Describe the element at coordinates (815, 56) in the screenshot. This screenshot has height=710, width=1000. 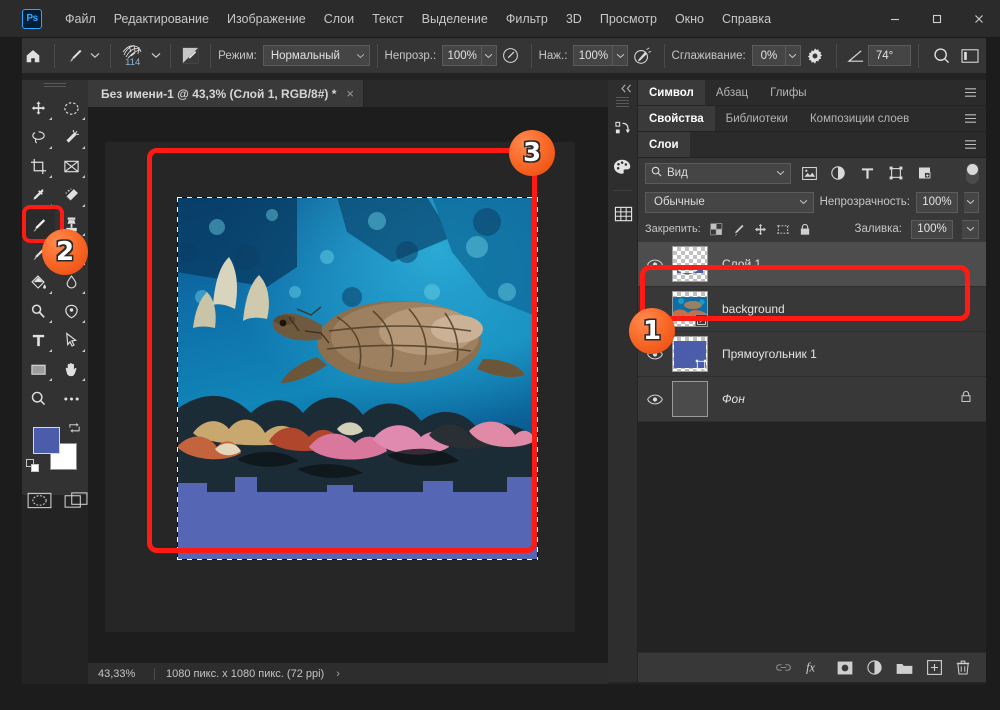
I see `gear-icon` at that location.